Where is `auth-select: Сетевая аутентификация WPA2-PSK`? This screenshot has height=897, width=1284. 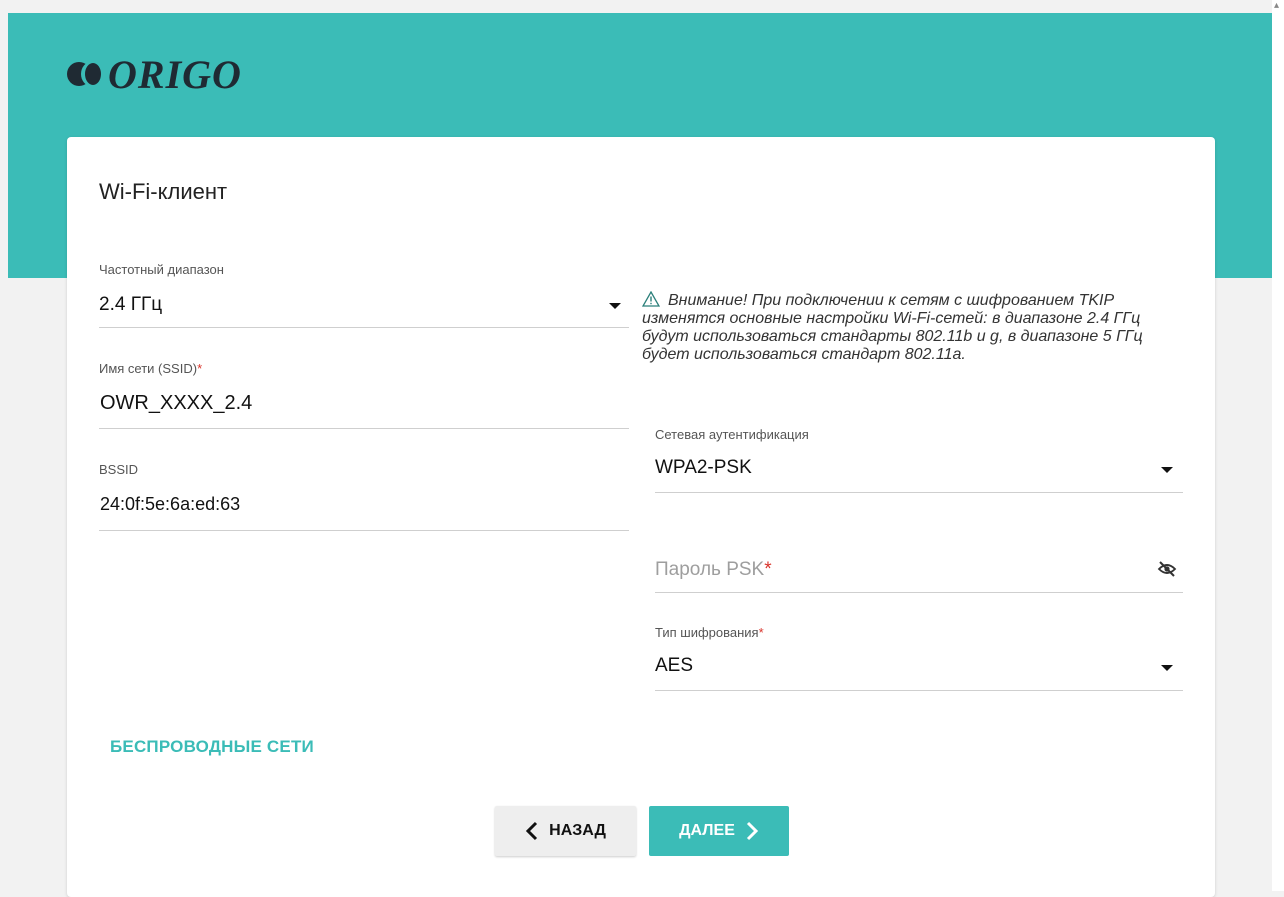 auth-select: Сетевая аутентификация WPA2-PSK is located at coordinates (919, 460).